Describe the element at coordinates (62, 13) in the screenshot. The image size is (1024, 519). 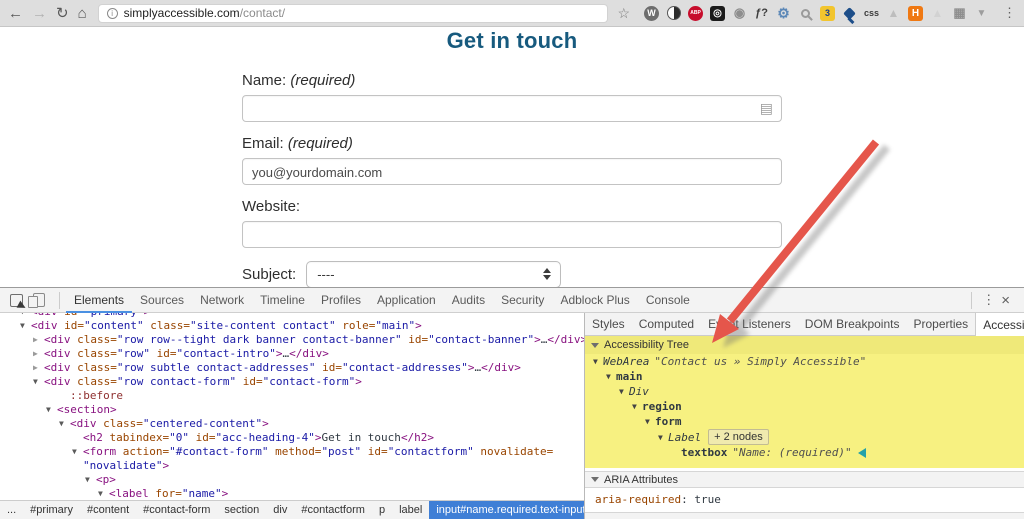
I see `reload-icon: ↻` at that location.